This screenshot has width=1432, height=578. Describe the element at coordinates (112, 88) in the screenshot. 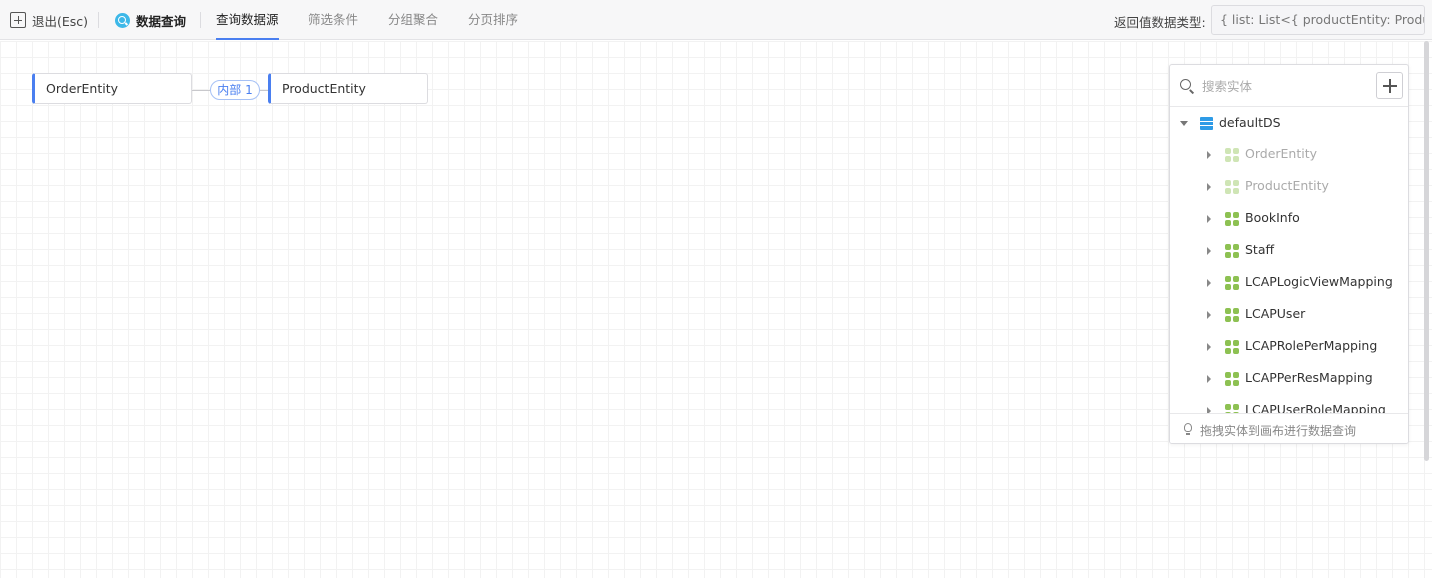

I see `canvas-entity-node-left: OrderEntity` at that location.